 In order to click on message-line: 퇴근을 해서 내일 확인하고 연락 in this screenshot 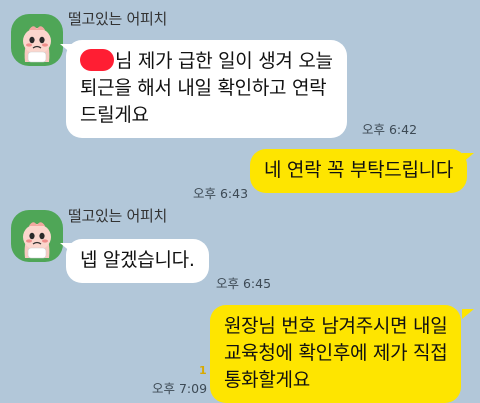, I will do `click(203, 88)`.